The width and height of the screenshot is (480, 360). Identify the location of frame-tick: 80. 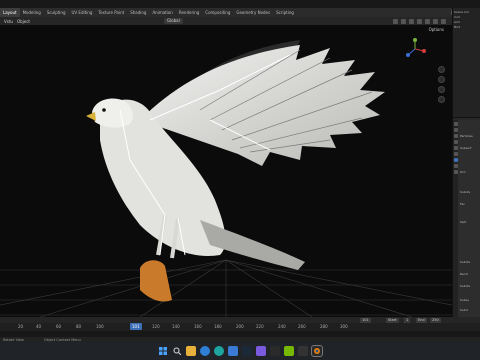
(79, 326).